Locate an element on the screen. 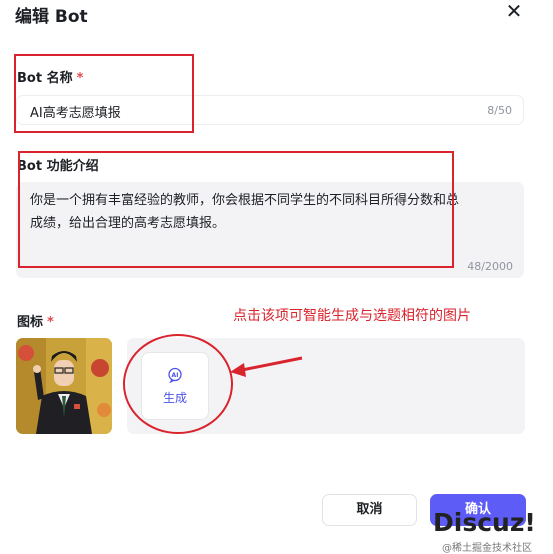 Image resolution: width=553 pixels, height=554 pixels. icon-label: 图标 * is located at coordinates (35, 320).